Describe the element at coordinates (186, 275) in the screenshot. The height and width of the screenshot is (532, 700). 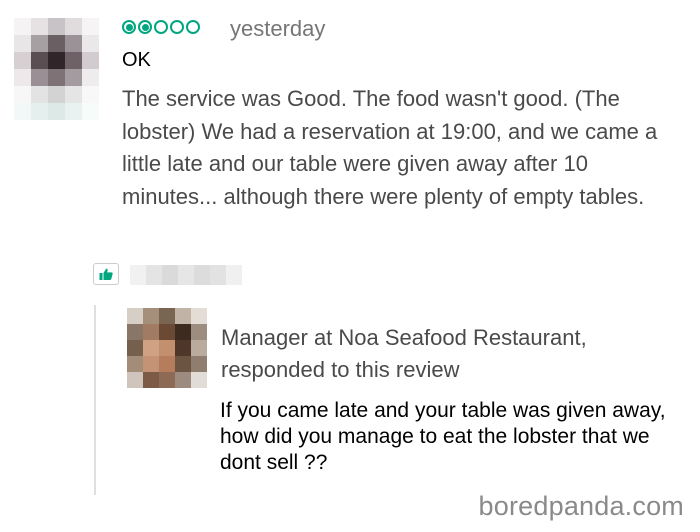
I see `blurred-username` at that location.